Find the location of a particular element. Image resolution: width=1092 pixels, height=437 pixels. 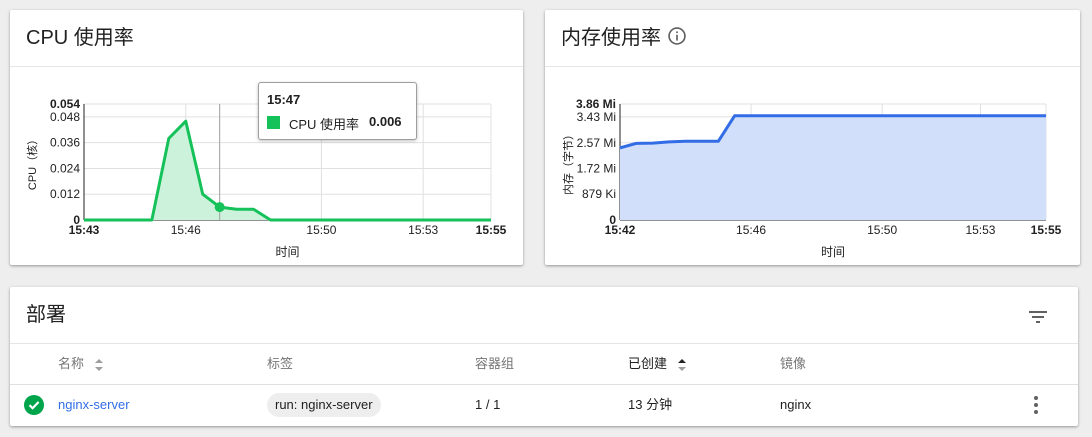

column-header-created: 已创建 is located at coordinates (657, 364).